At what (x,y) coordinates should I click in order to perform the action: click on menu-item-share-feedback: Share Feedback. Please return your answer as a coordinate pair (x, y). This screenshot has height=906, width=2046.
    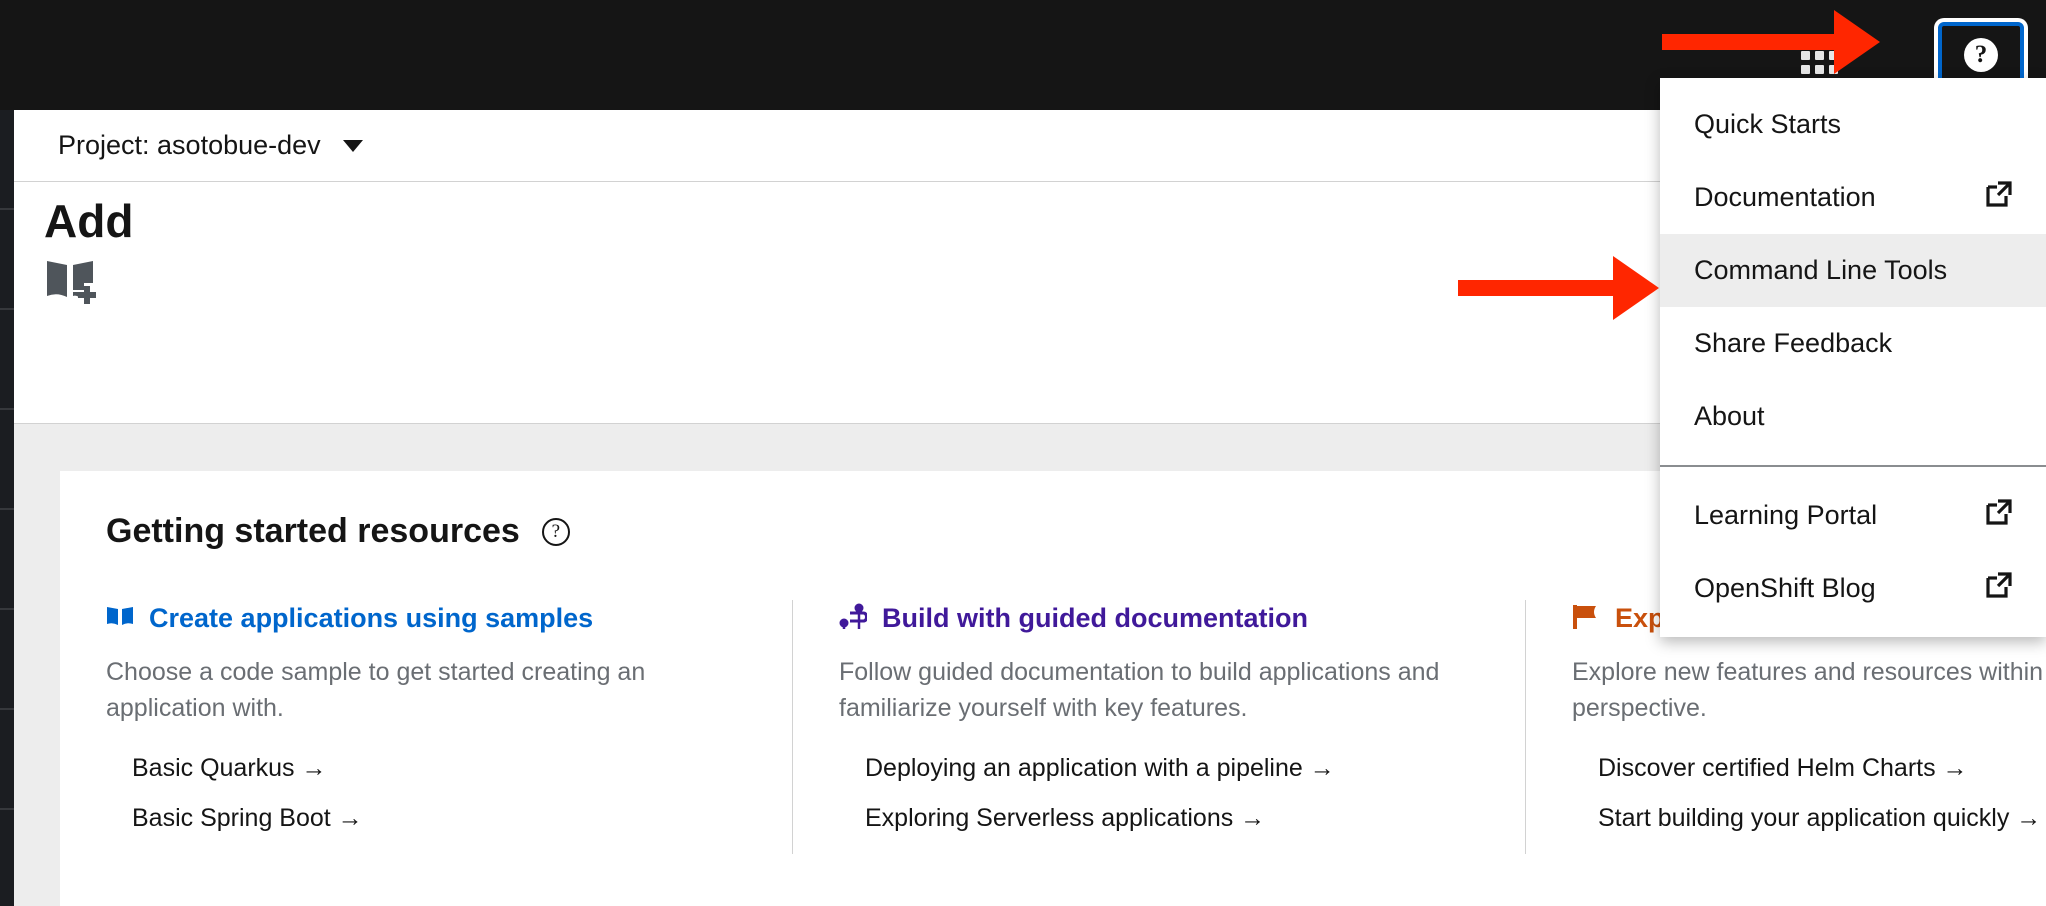
    Looking at the image, I should click on (1853, 343).